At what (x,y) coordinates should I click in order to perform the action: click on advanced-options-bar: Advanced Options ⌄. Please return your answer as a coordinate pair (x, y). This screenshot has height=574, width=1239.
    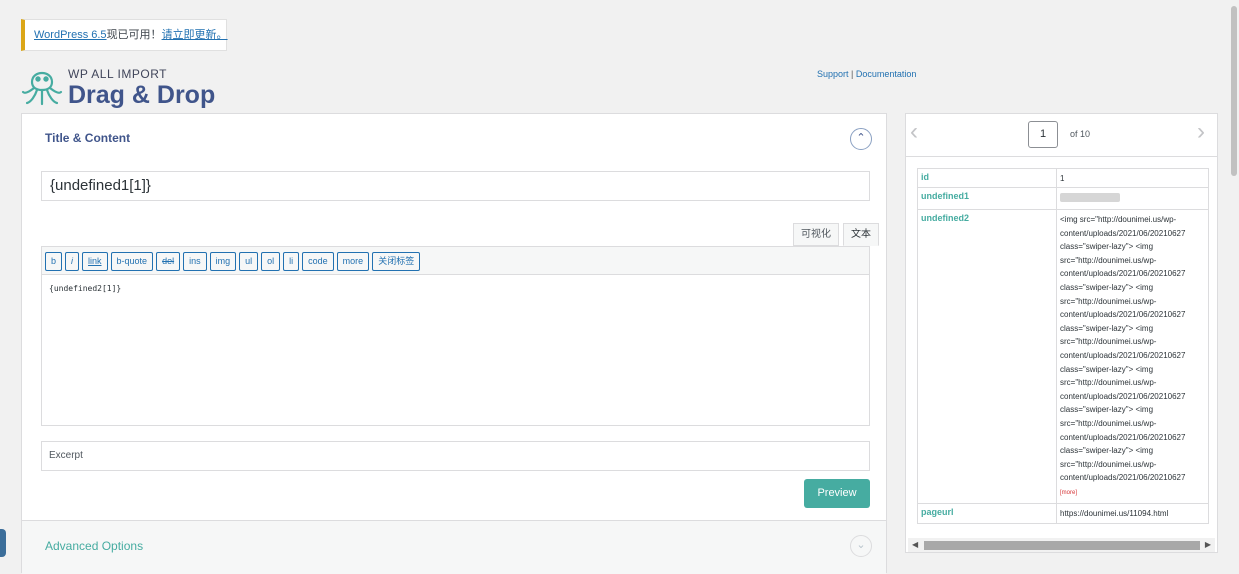
    Looking at the image, I should click on (454, 547).